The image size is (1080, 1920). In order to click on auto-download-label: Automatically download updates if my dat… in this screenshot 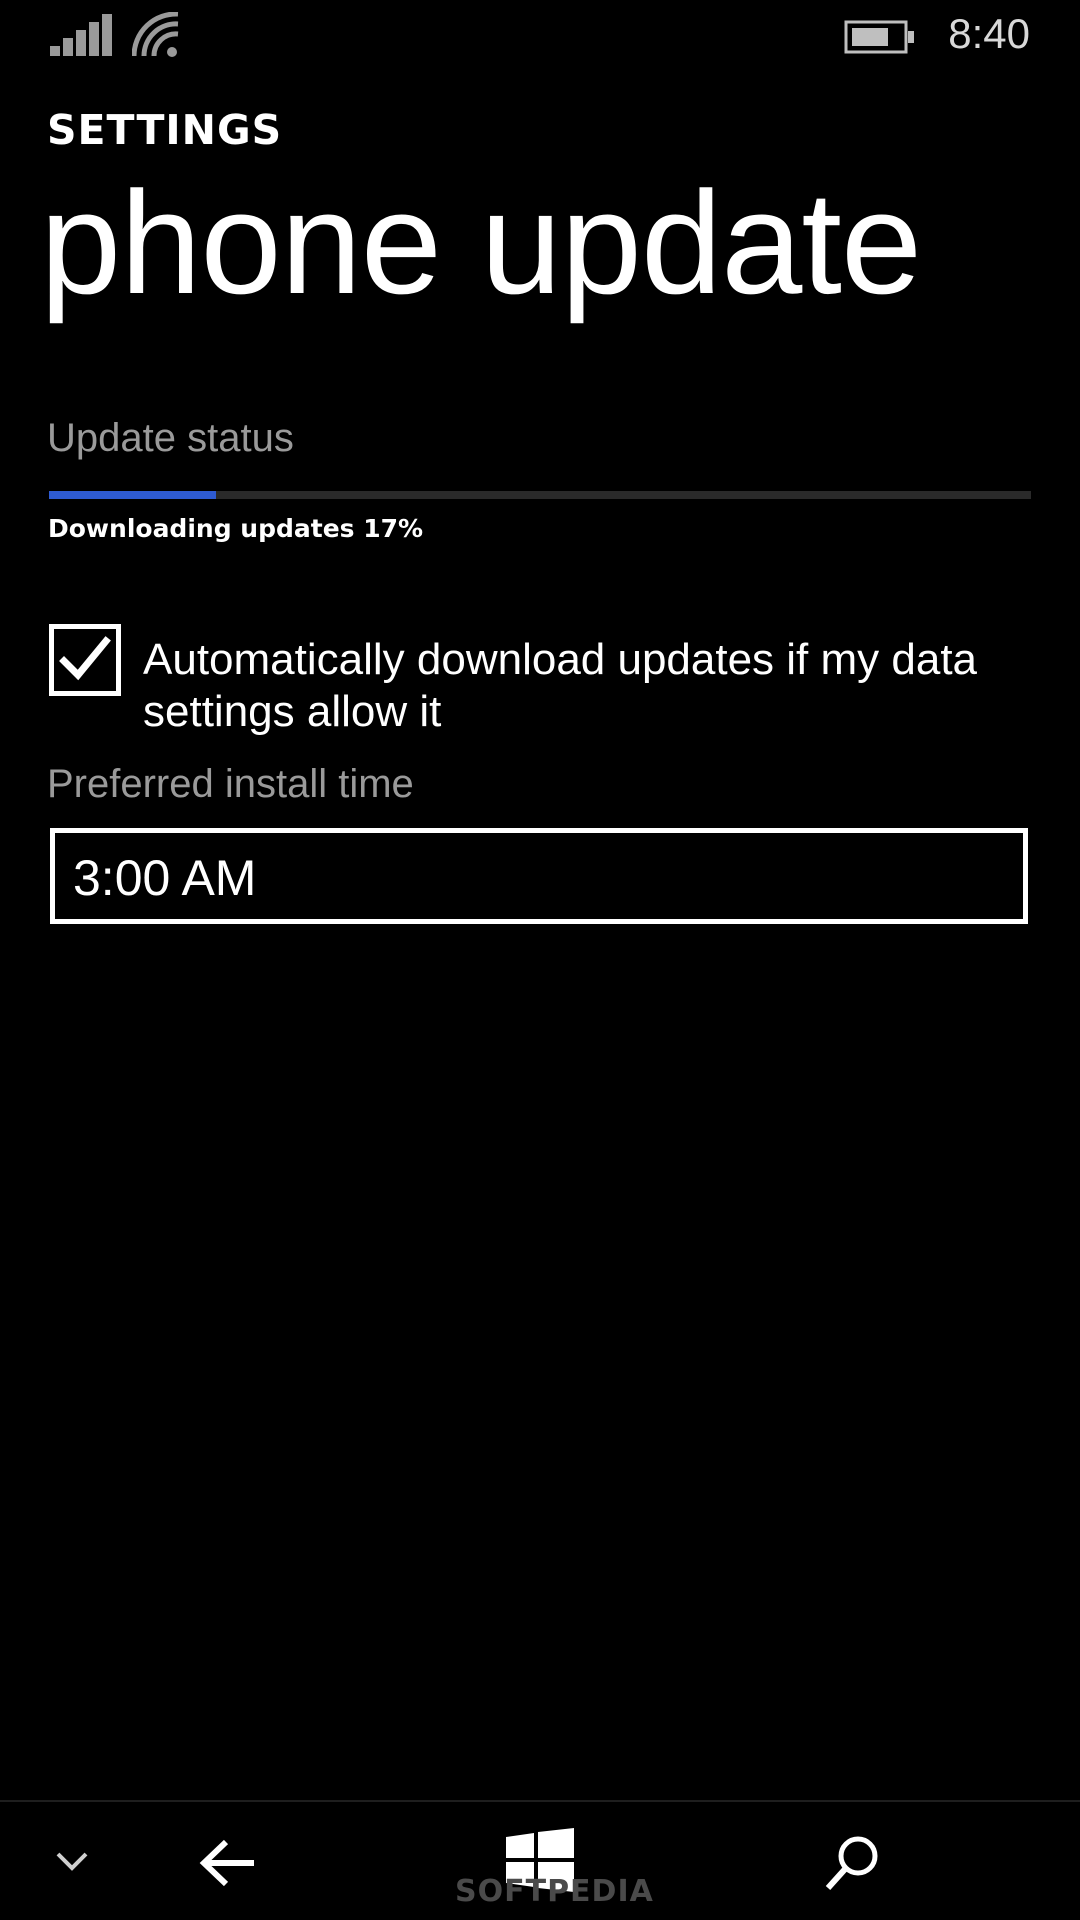, I will do `click(560, 685)`.